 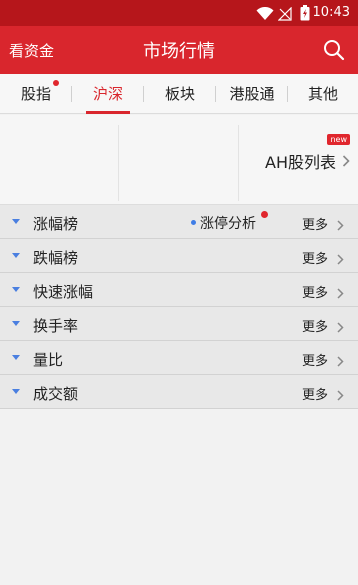 I want to click on tab-label: 沪深, so click(x=107, y=94).